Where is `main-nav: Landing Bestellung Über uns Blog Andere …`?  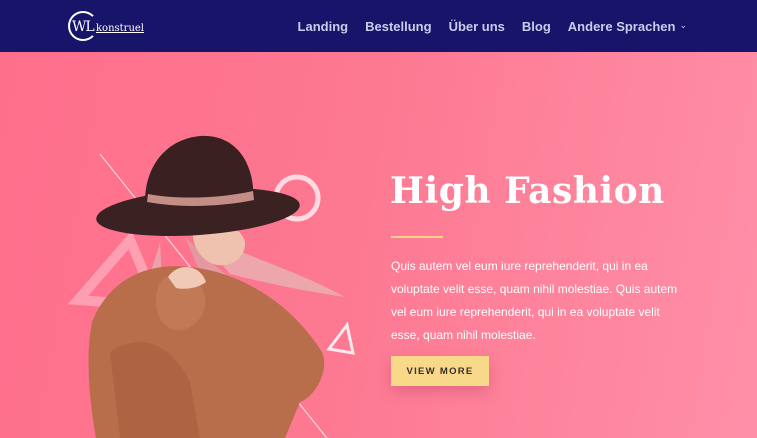 main-nav: Landing Bestellung Über uns Blog Andere … is located at coordinates (492, 26).